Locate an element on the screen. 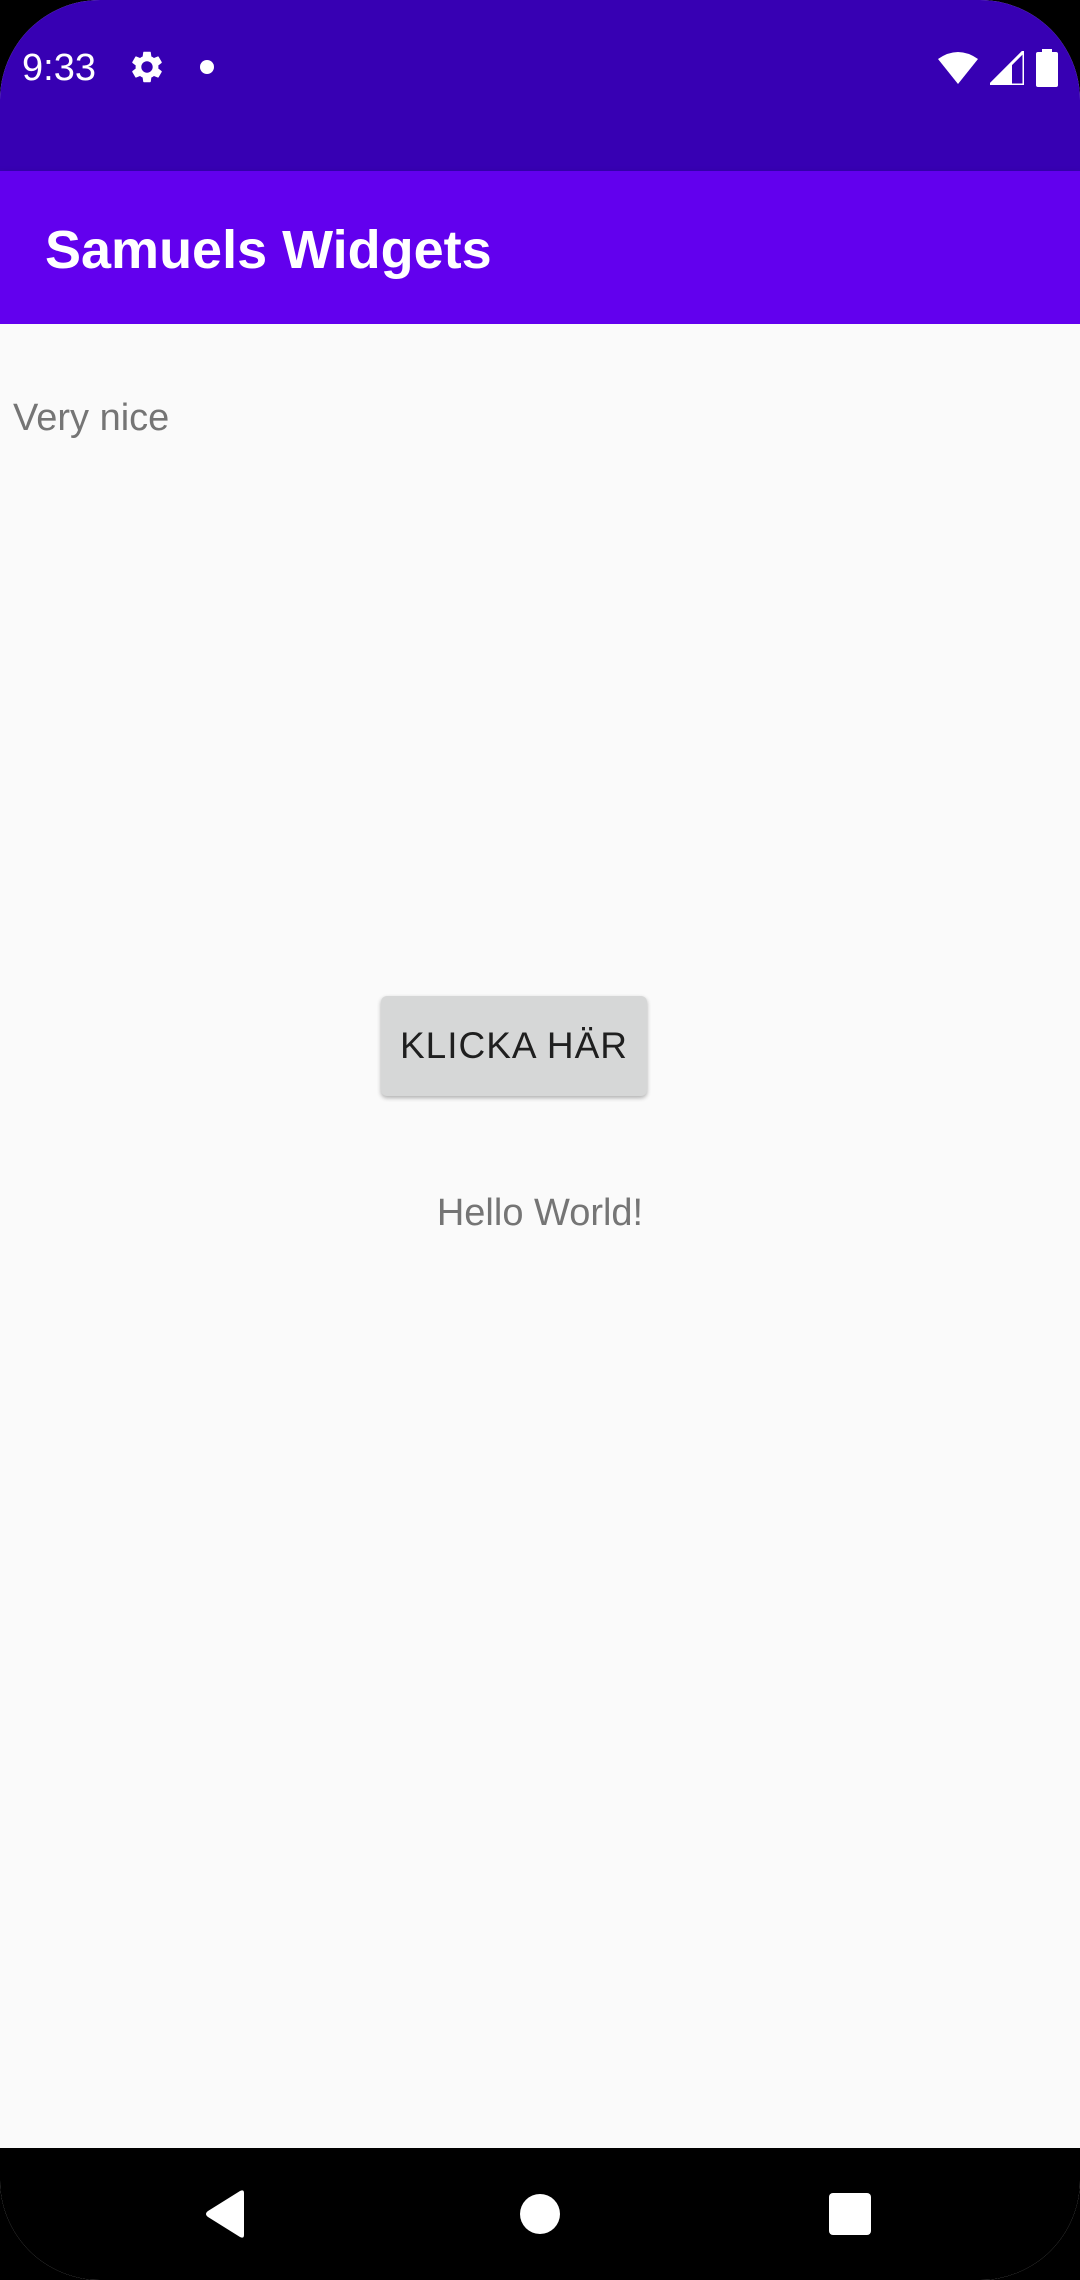 This screenshot has width=1080, height=2280. wifi-icon is located at coordinates (958, 68).